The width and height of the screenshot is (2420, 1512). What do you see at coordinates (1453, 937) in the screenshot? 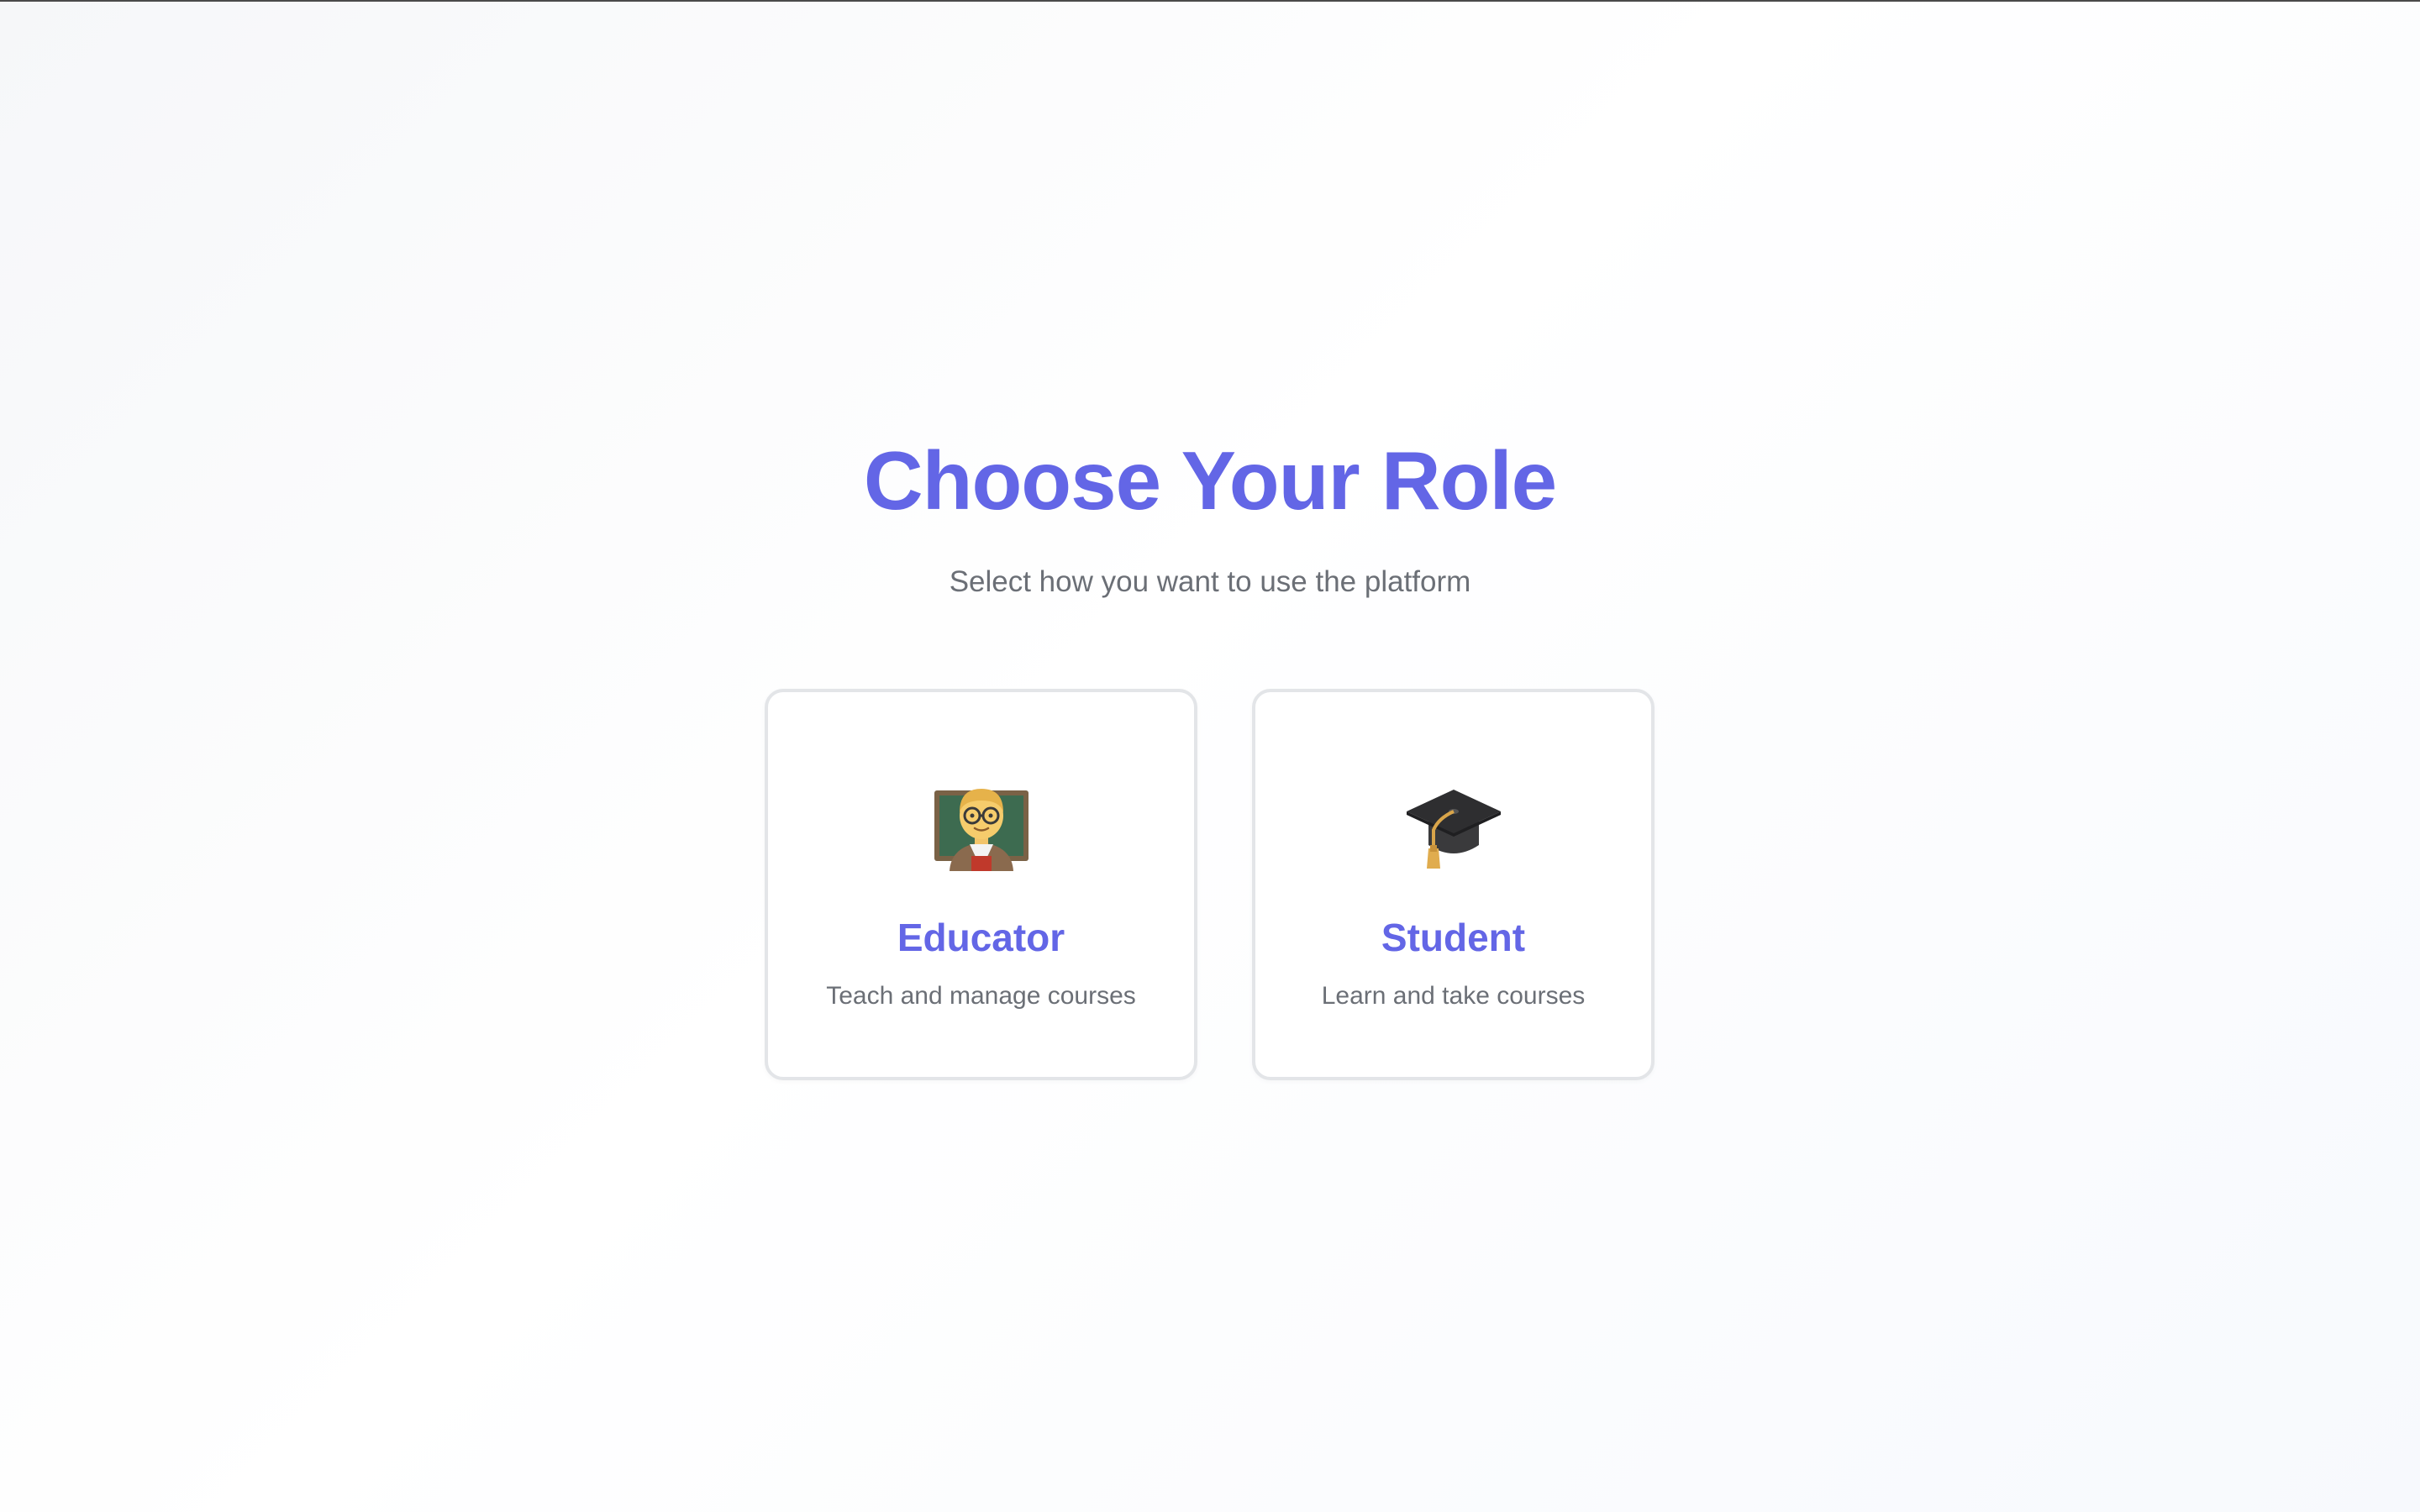
I see `student-label: Student` at bounding box center [1453, 937].